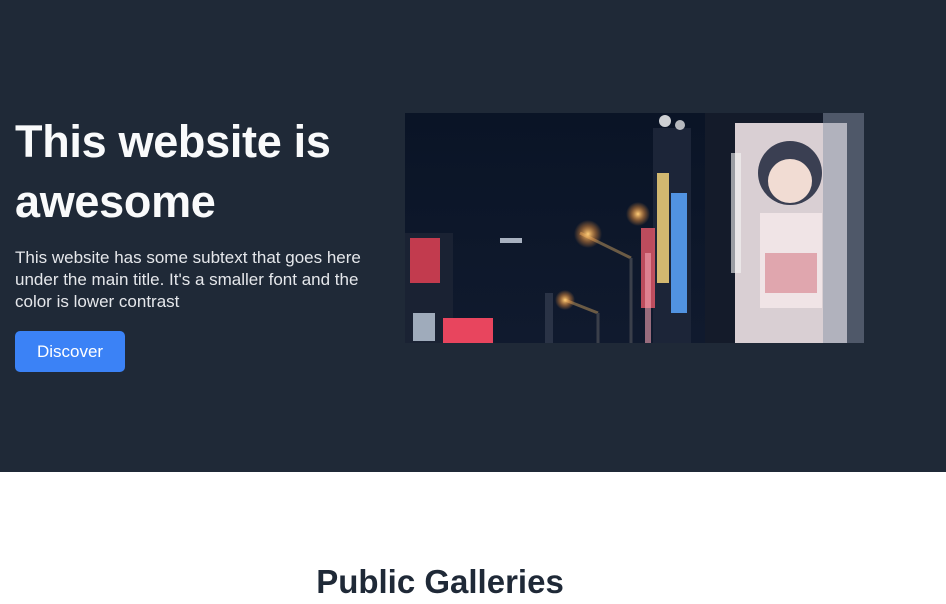 The width and height of the screenshot is (946, 604). What do you see at coordinates (440, 581) in the screenshot?
I see `public-galleries-title: Public Galleries` at bounding box center [440, 581].